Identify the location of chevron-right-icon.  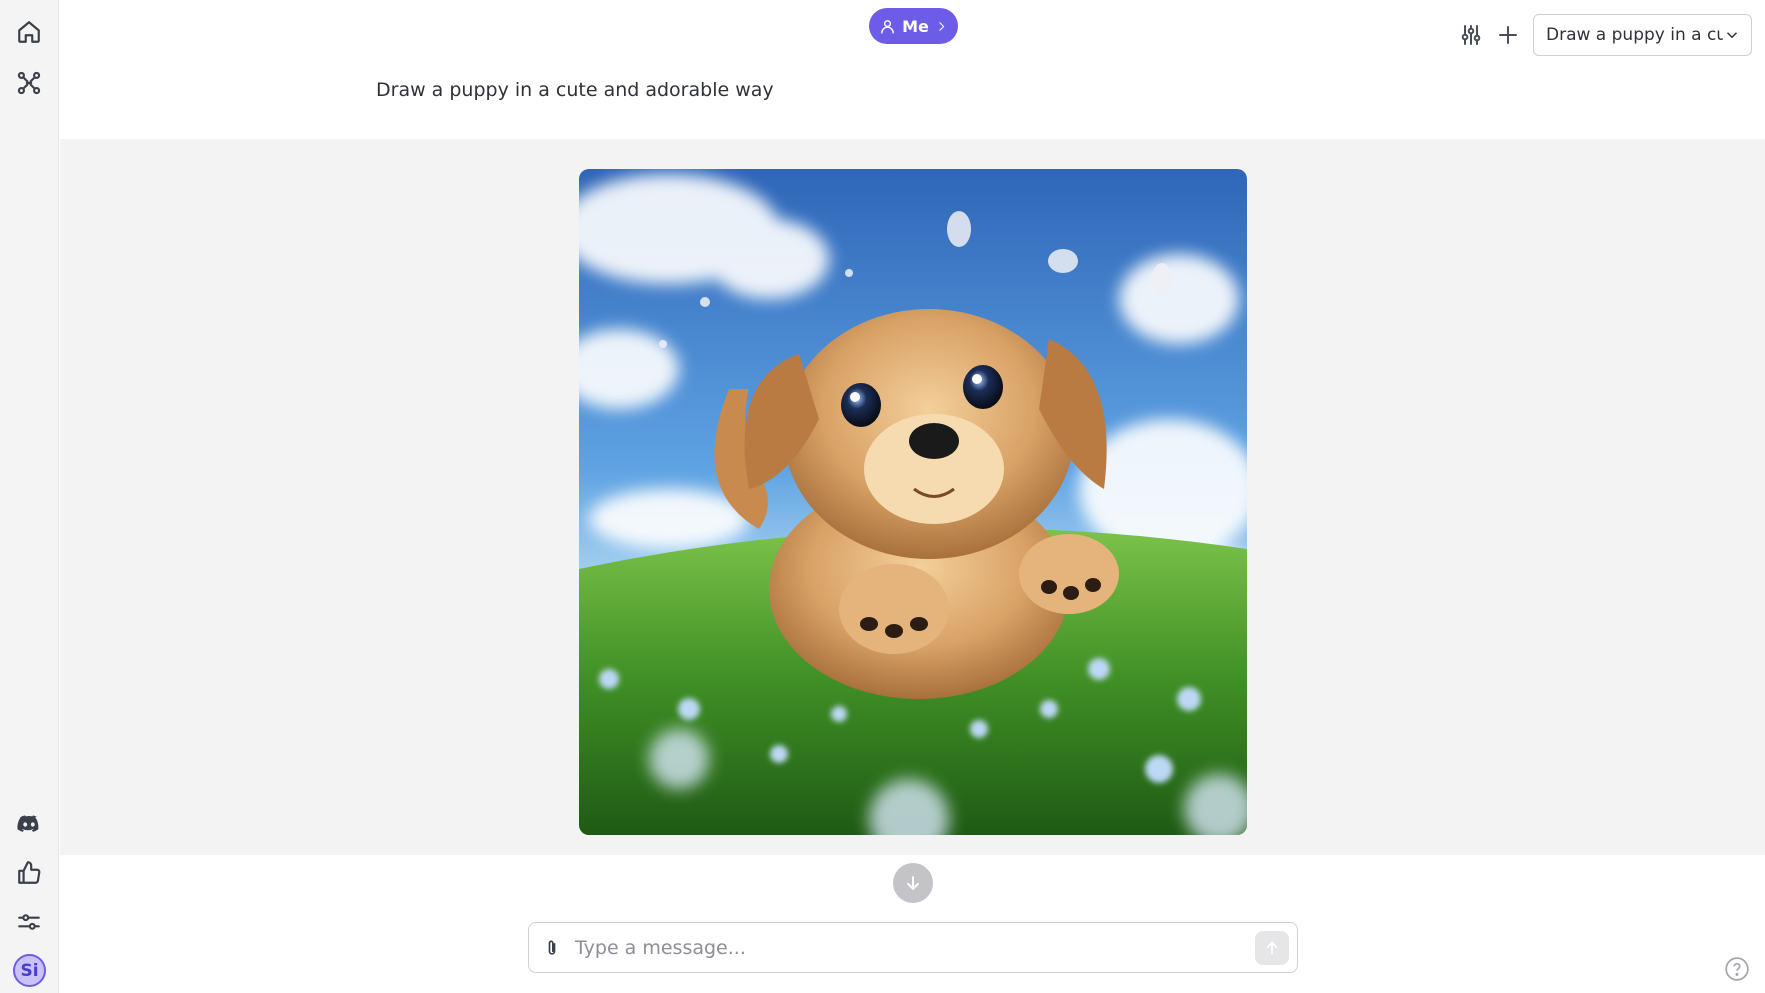
(942, 26).